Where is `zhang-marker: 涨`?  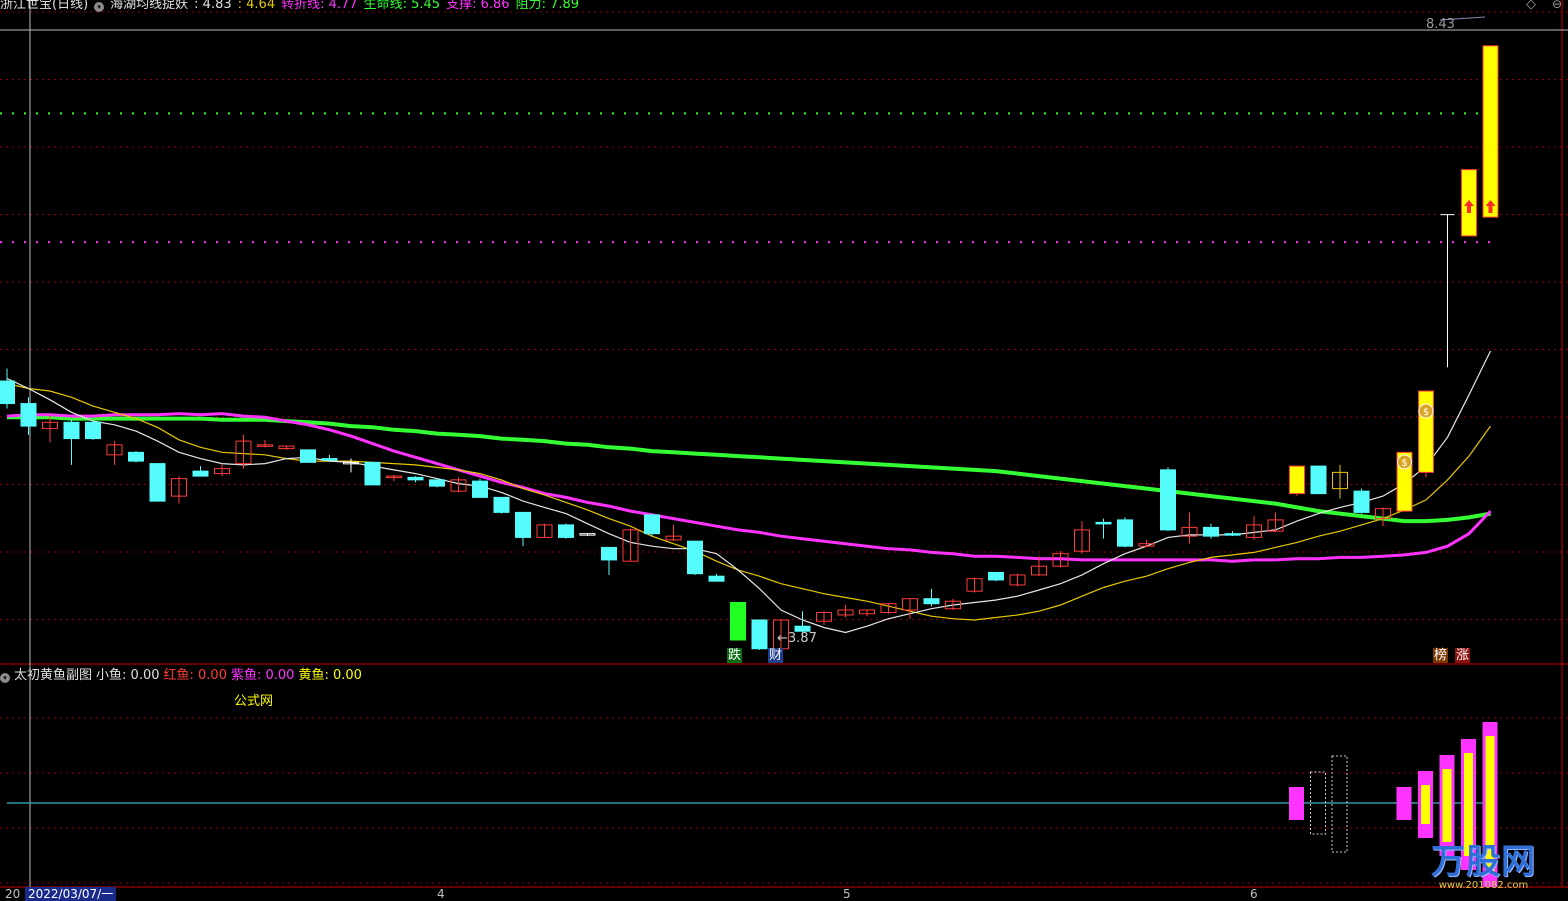
zhang-marker: 涨 is located at coordinates (1463, 655).